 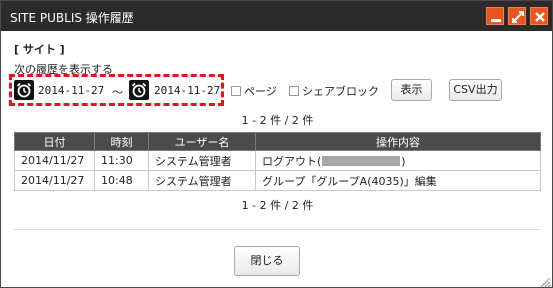 I want to click on page-checkbox-box, so click(x=236, y=91).